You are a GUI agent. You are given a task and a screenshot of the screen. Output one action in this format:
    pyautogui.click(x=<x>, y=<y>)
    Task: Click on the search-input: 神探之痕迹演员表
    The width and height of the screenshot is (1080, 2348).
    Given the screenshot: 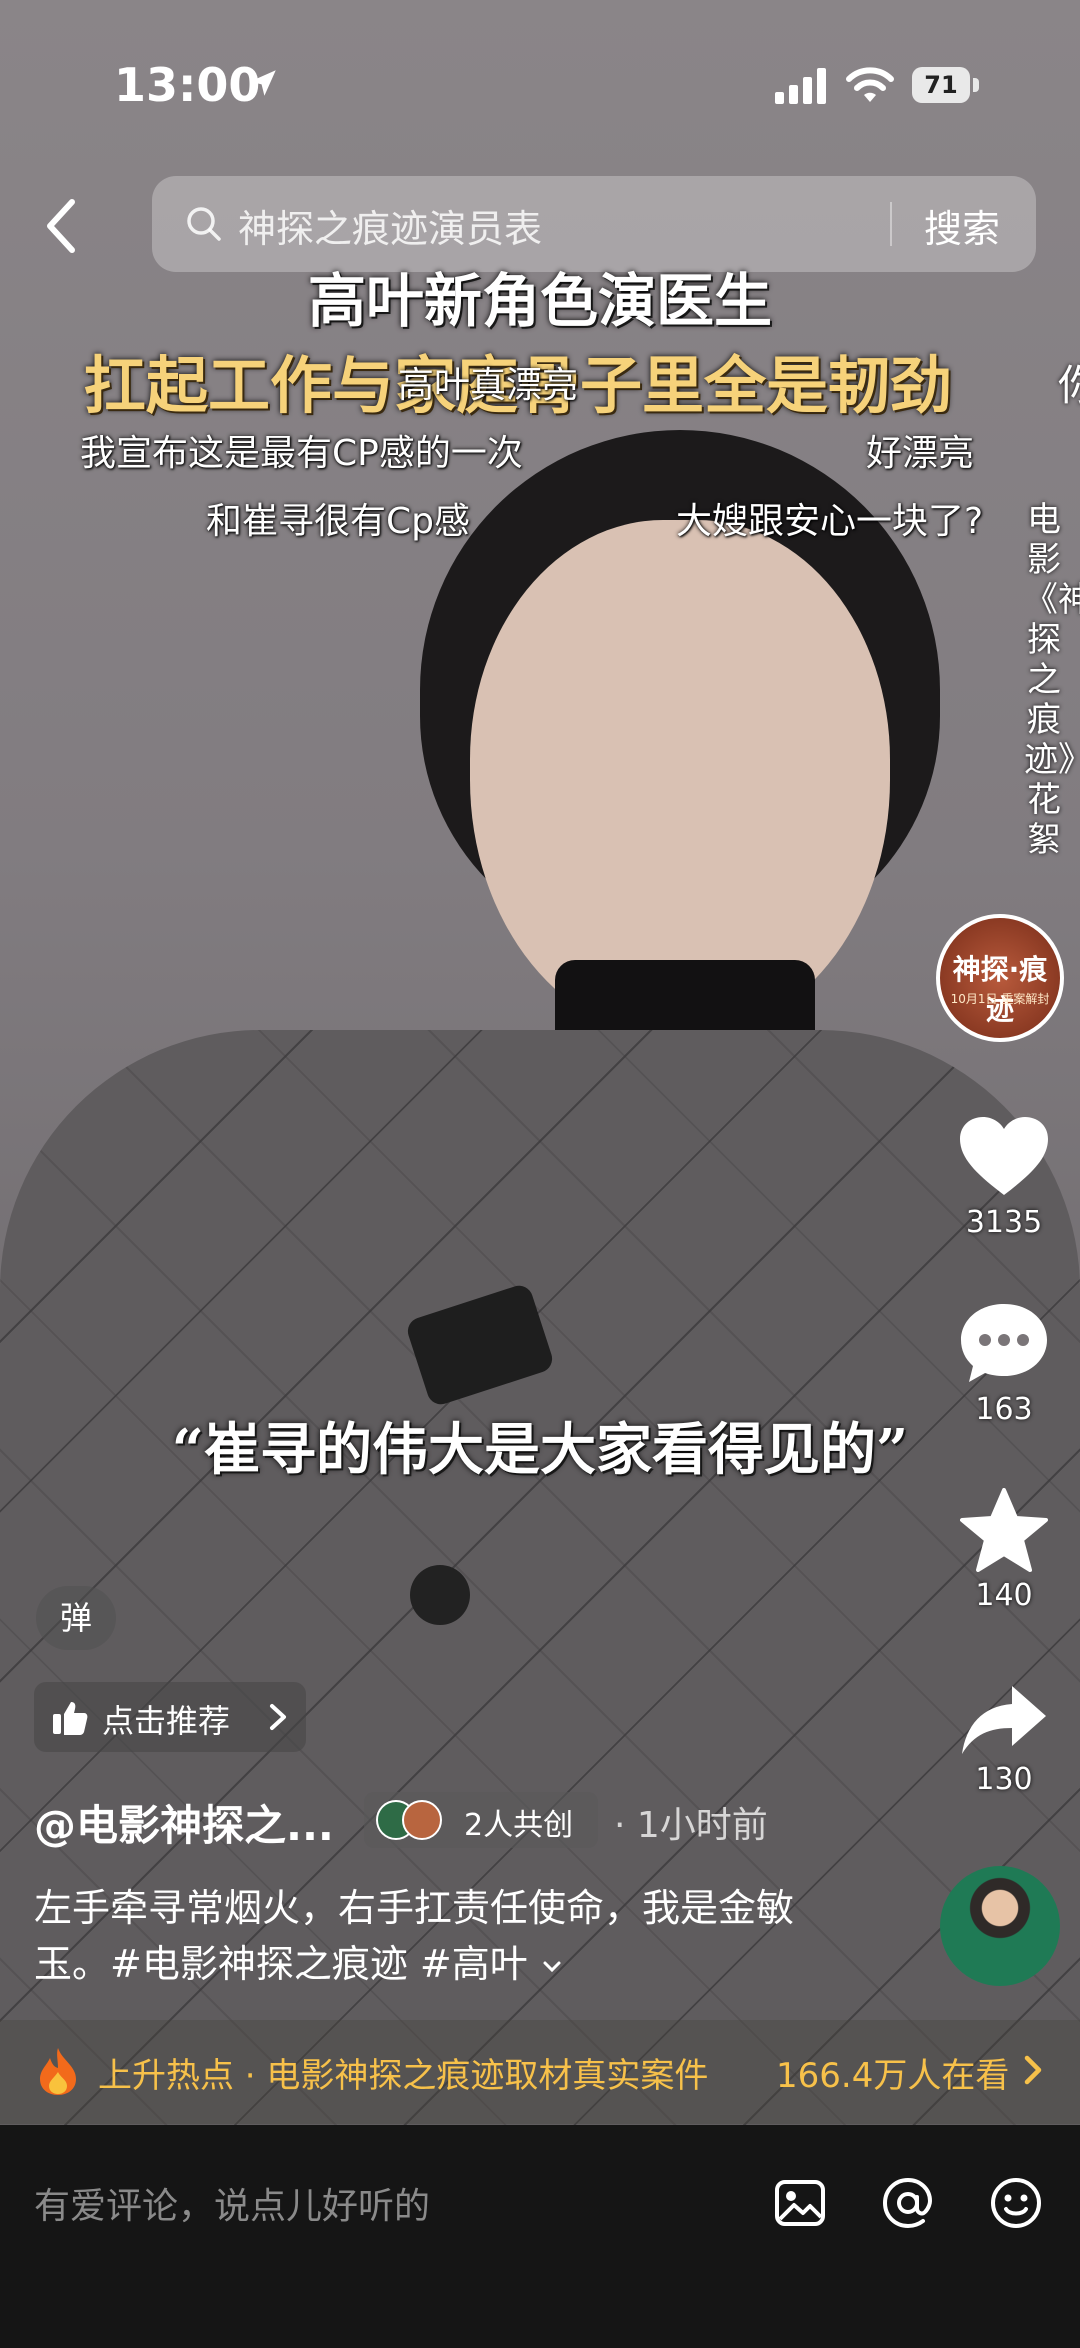 What is the action you would take?
    pyautogui.click(x=390, y=225)
    